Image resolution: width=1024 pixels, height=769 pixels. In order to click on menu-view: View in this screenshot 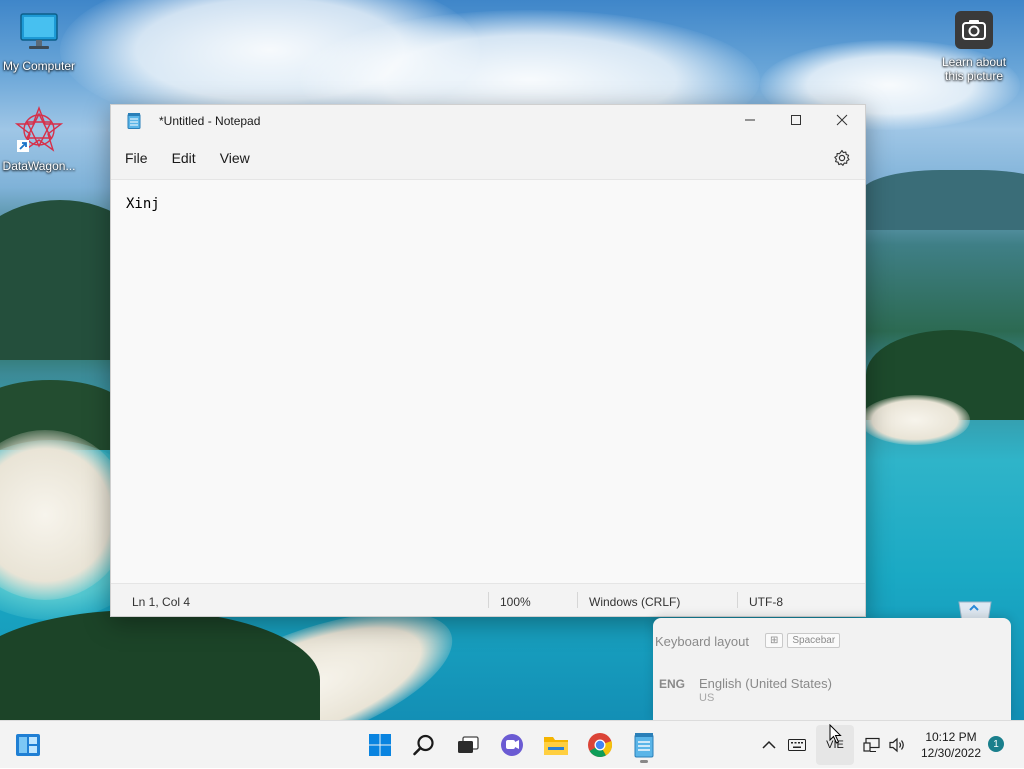, I will do `click(235, 158)`.